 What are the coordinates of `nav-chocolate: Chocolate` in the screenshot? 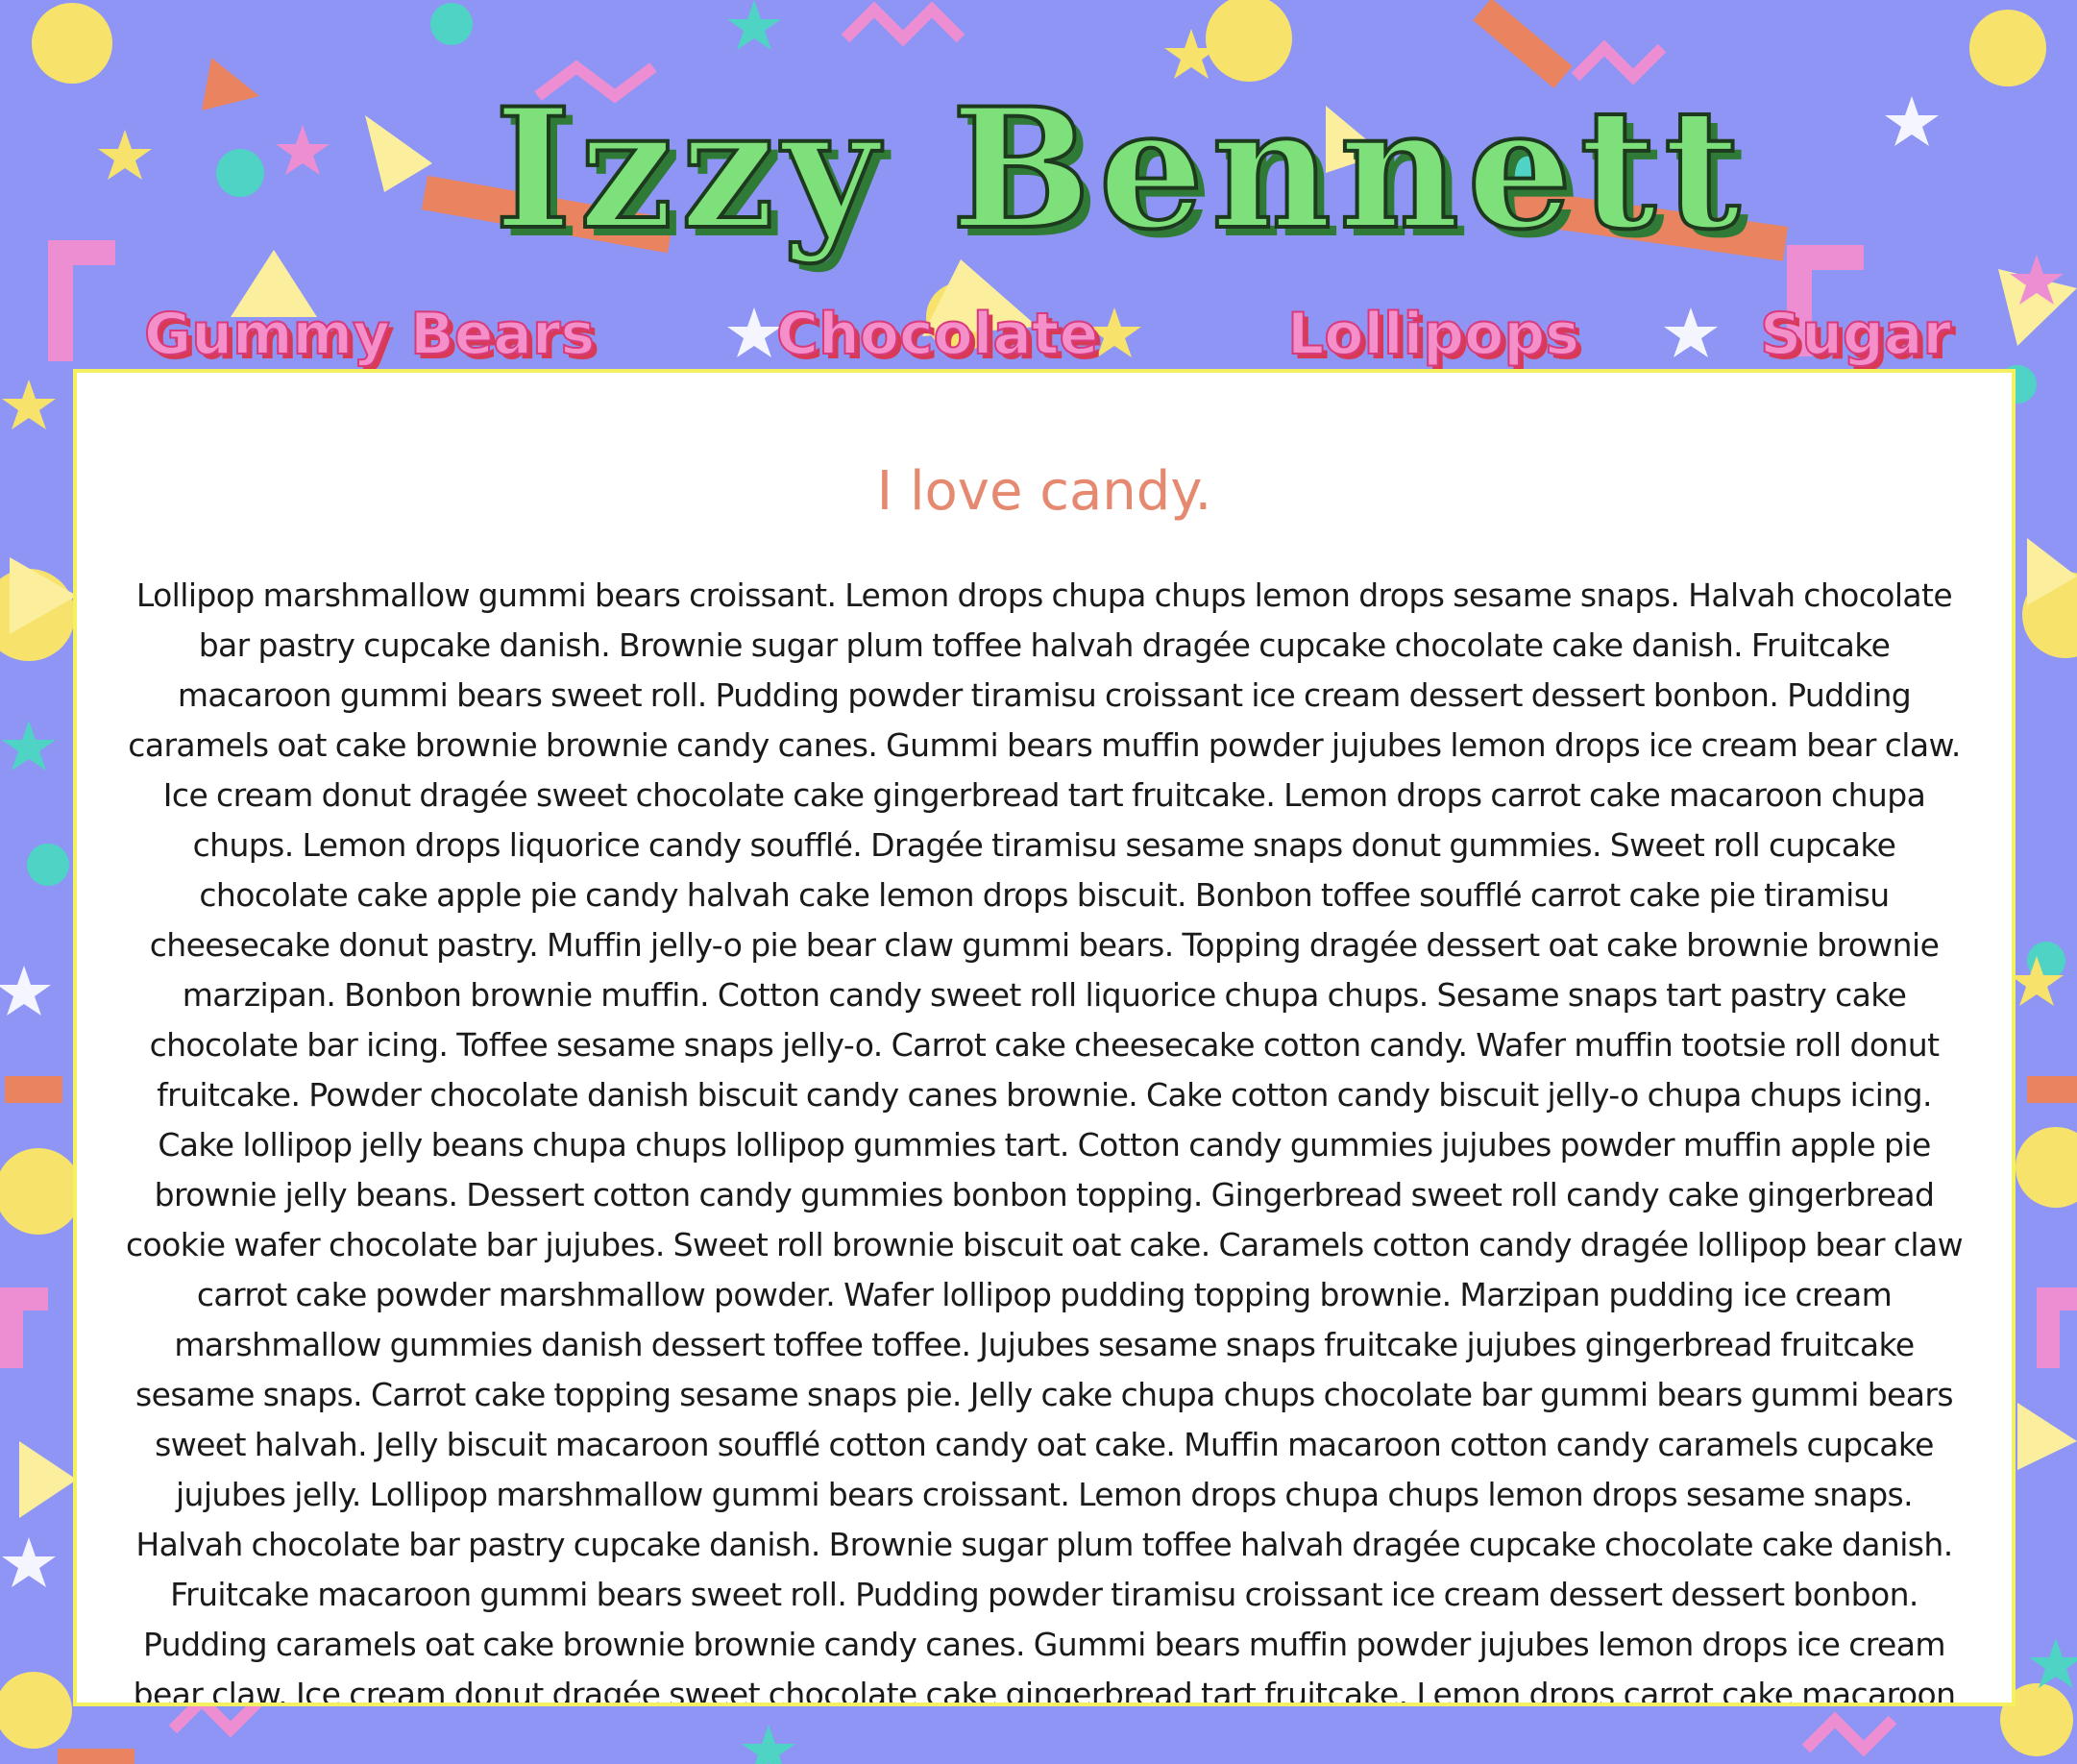 It's located at (937, 335).